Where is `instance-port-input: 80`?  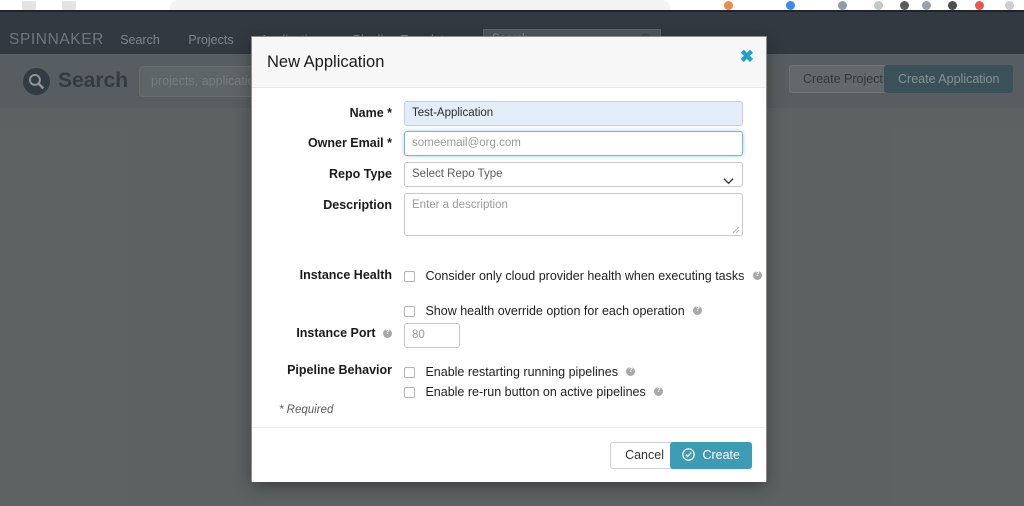
instance-port-input: 80 is located at coordinates (432, 335).